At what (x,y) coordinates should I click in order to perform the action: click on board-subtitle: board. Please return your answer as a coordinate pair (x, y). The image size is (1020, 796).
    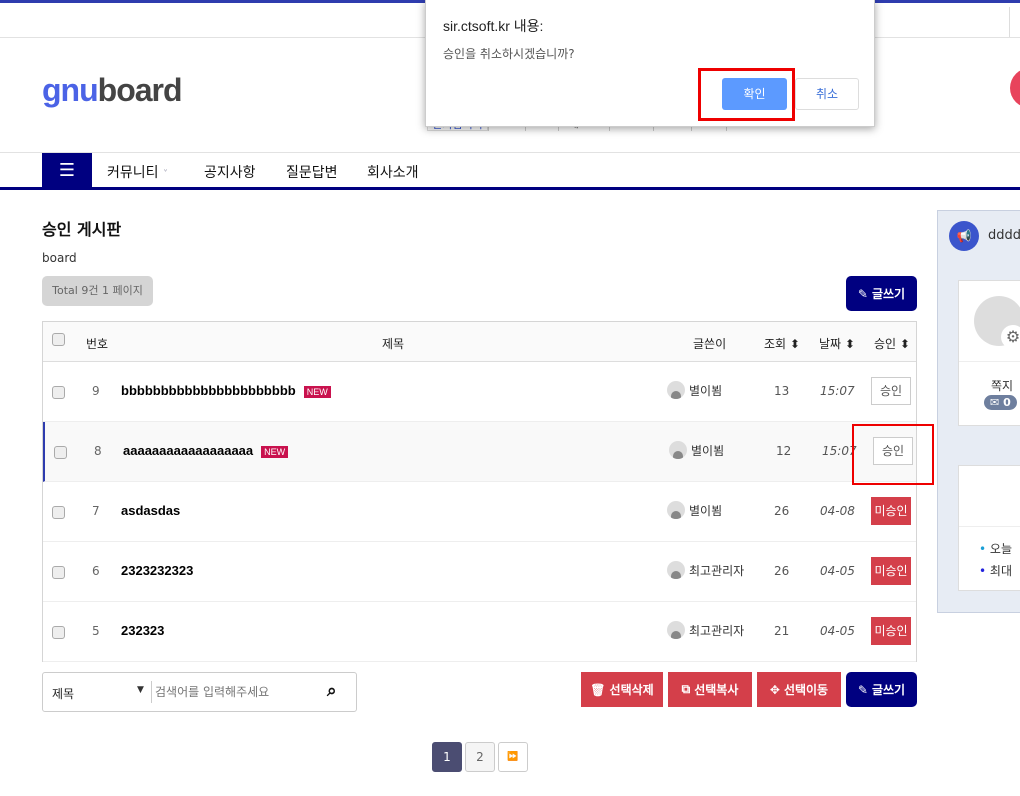
    Looking at the image, I should click on (59, 258).